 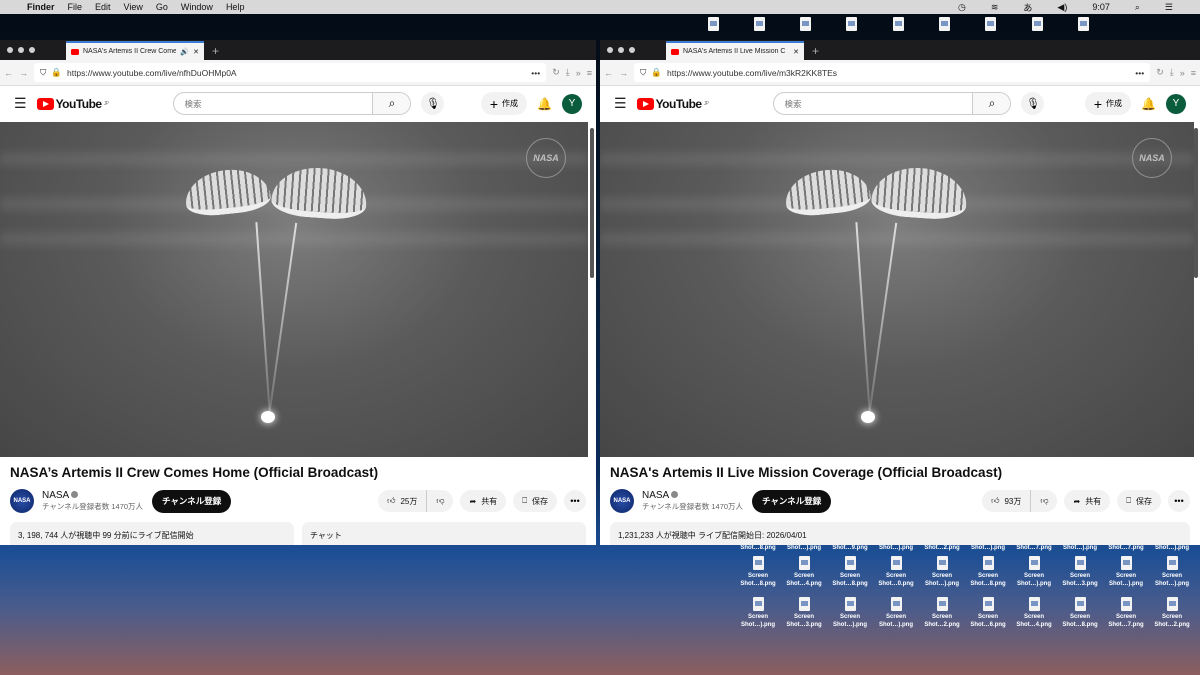 What do you see at coordinates (804, 613) in the screenshot?
I see `desktop-file-icon: Screen Shot…3.png` at bounding box center [804, 613].